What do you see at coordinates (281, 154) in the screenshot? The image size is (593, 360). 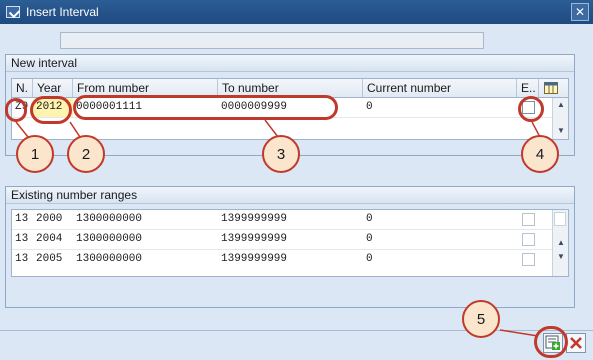 I see `callout-3: 3` at bounding box center [281, 154].